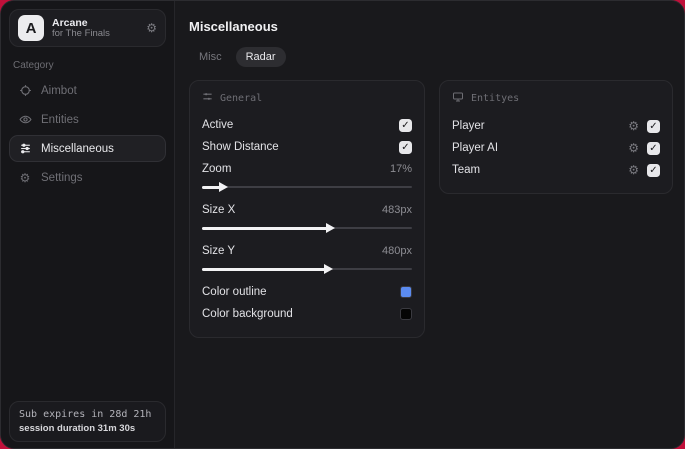 This screenshot has height=449, width=685. What do you see at coordinates (307, 125) in the screenshot?
I see `toggle-row-active: Active ✓` at bounding box center [307, 125].